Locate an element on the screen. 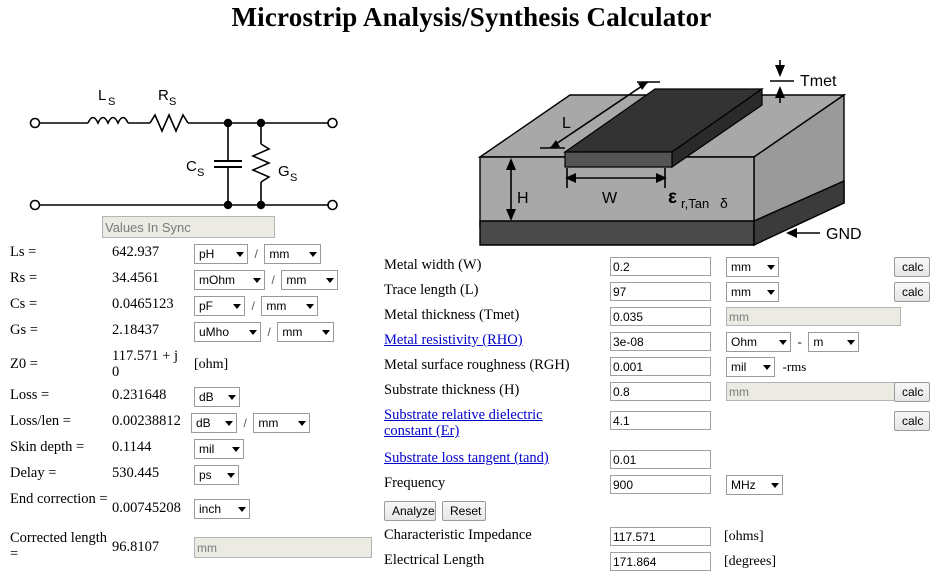 This screenshot has height=582, width=943. schematic-label-ls-sub: S is located at coordinates (111, 102).